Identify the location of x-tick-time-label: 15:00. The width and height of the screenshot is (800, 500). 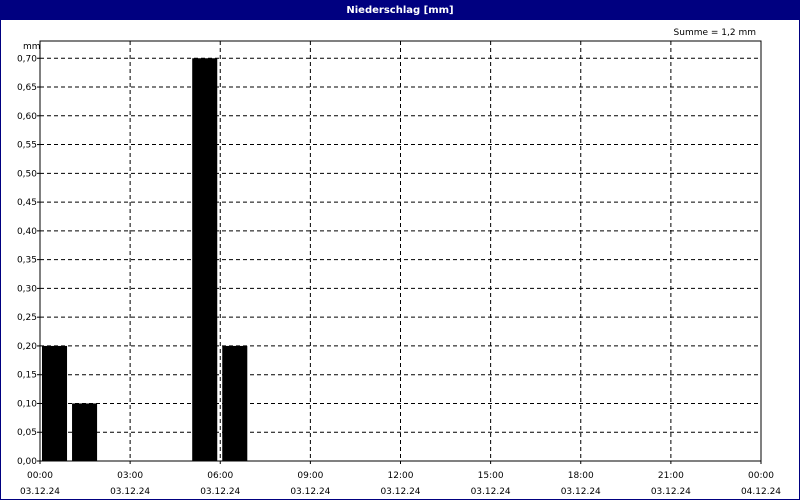
(491, 476).